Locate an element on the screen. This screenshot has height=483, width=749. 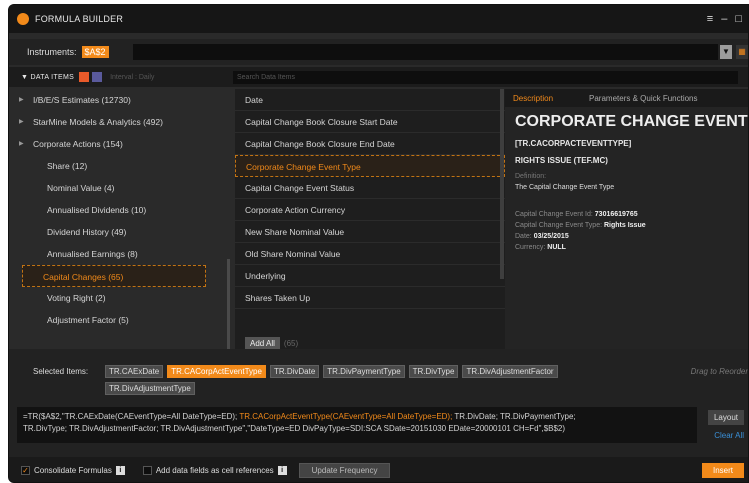
instruments-field is located at coordinates (425, 52).